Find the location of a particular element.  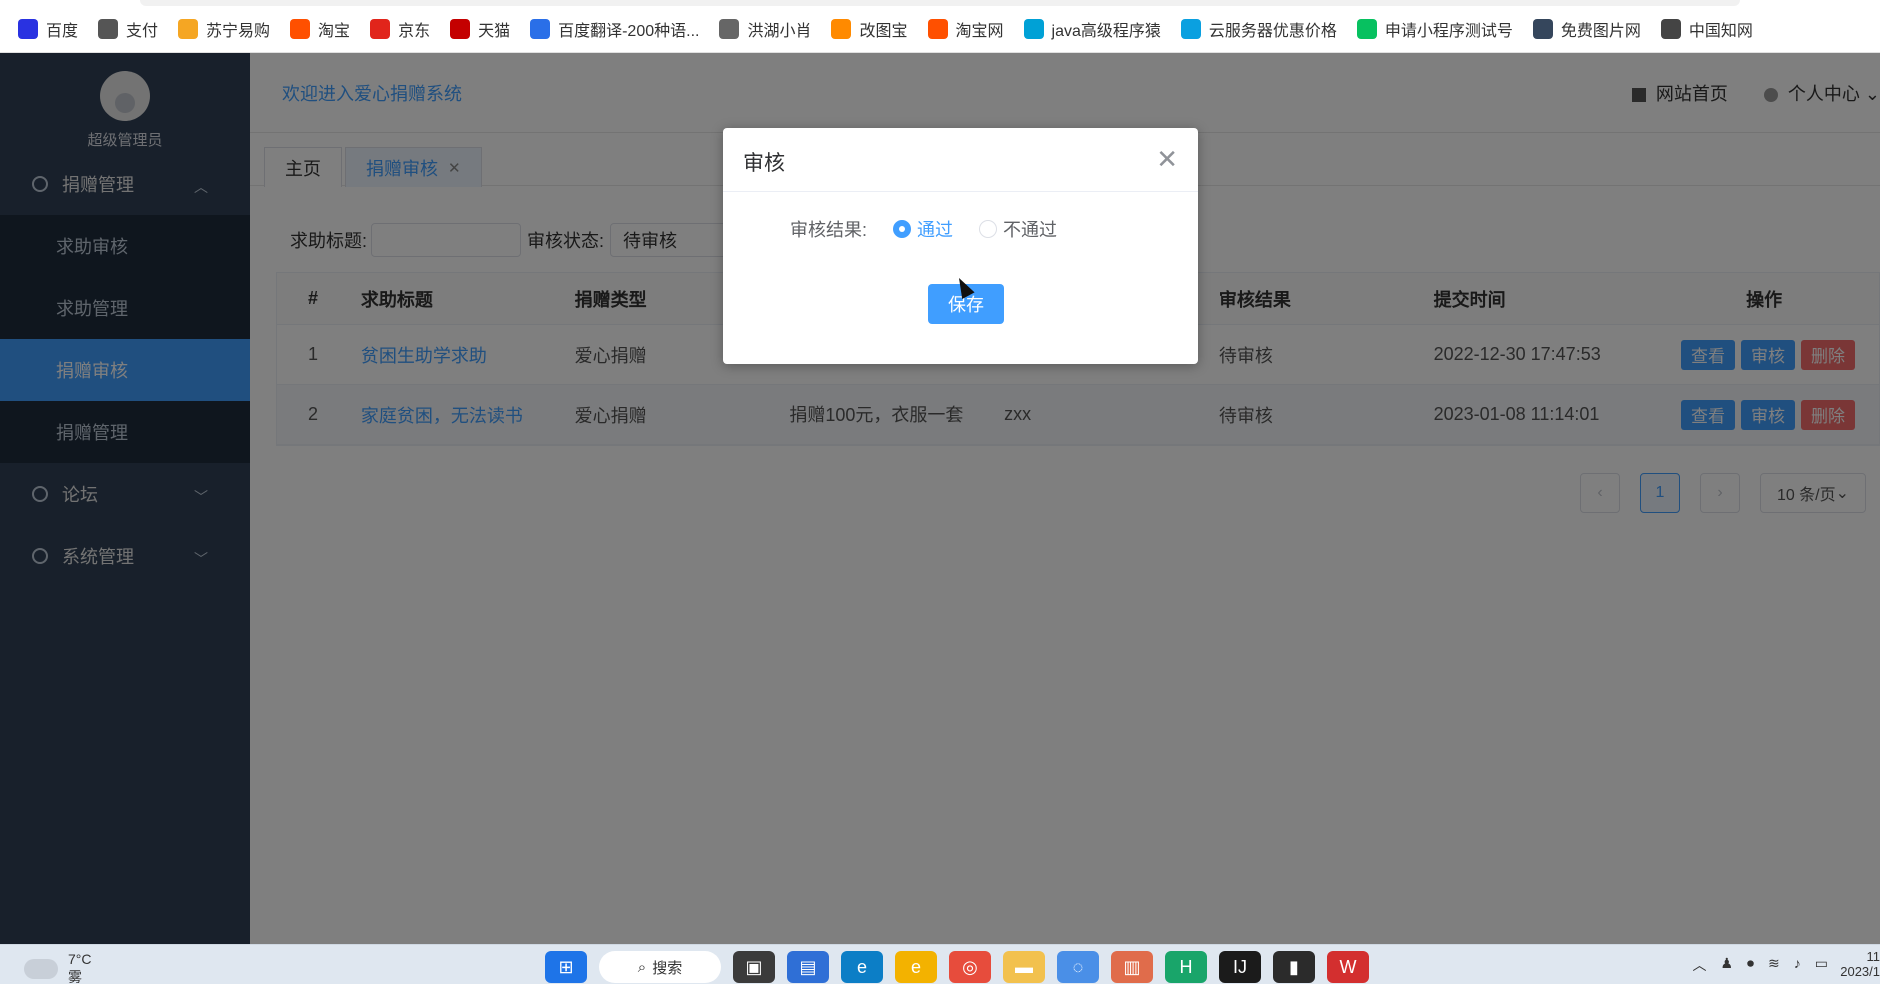

bookmark-item: 淘宝网 is located at coordinates (965, 29).